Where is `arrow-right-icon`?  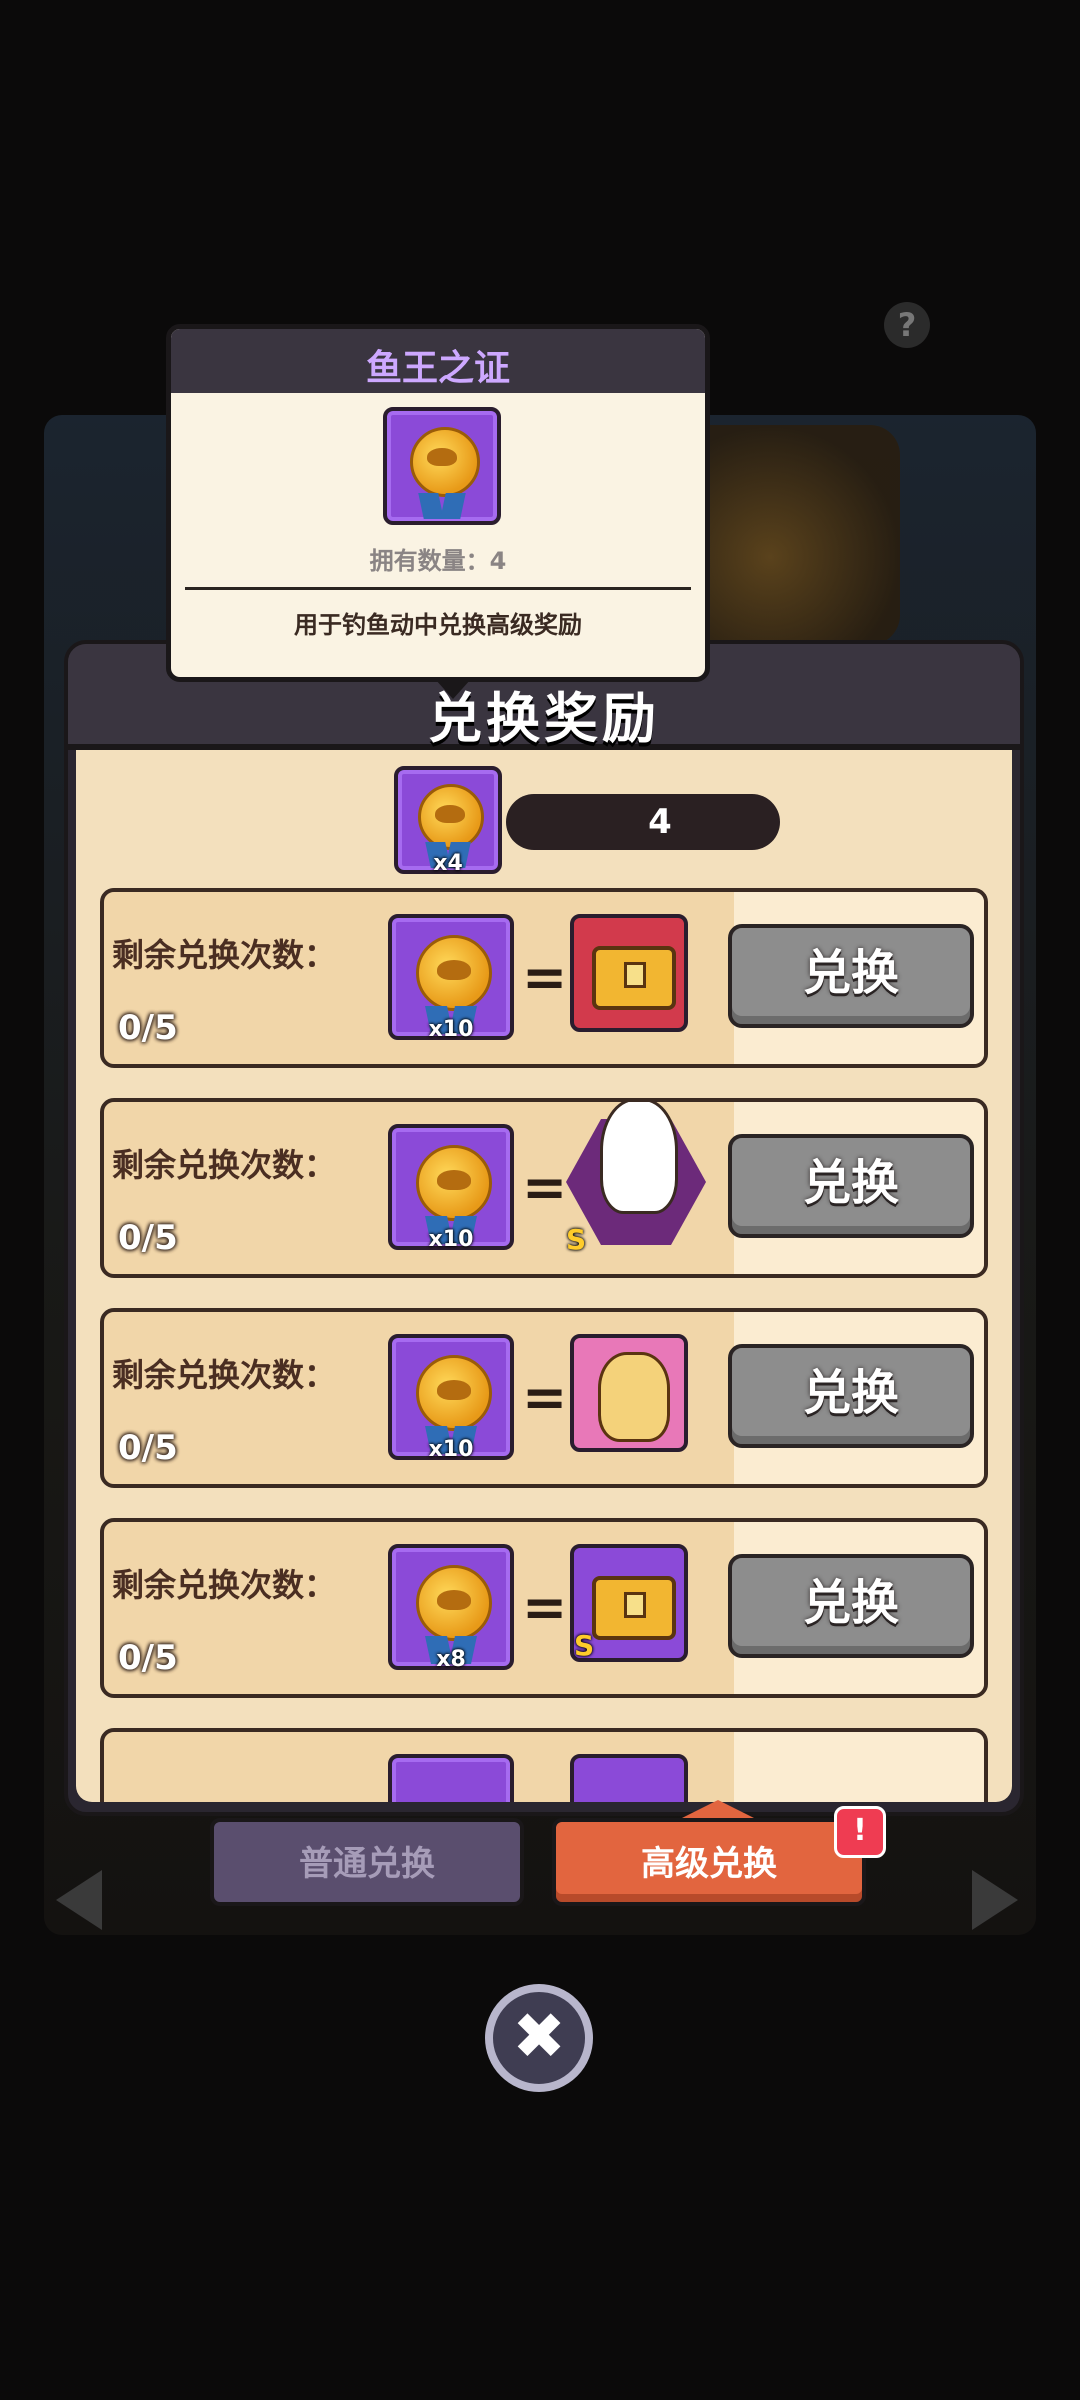 arrow-right-icon is located at coordinates (995, 1900).